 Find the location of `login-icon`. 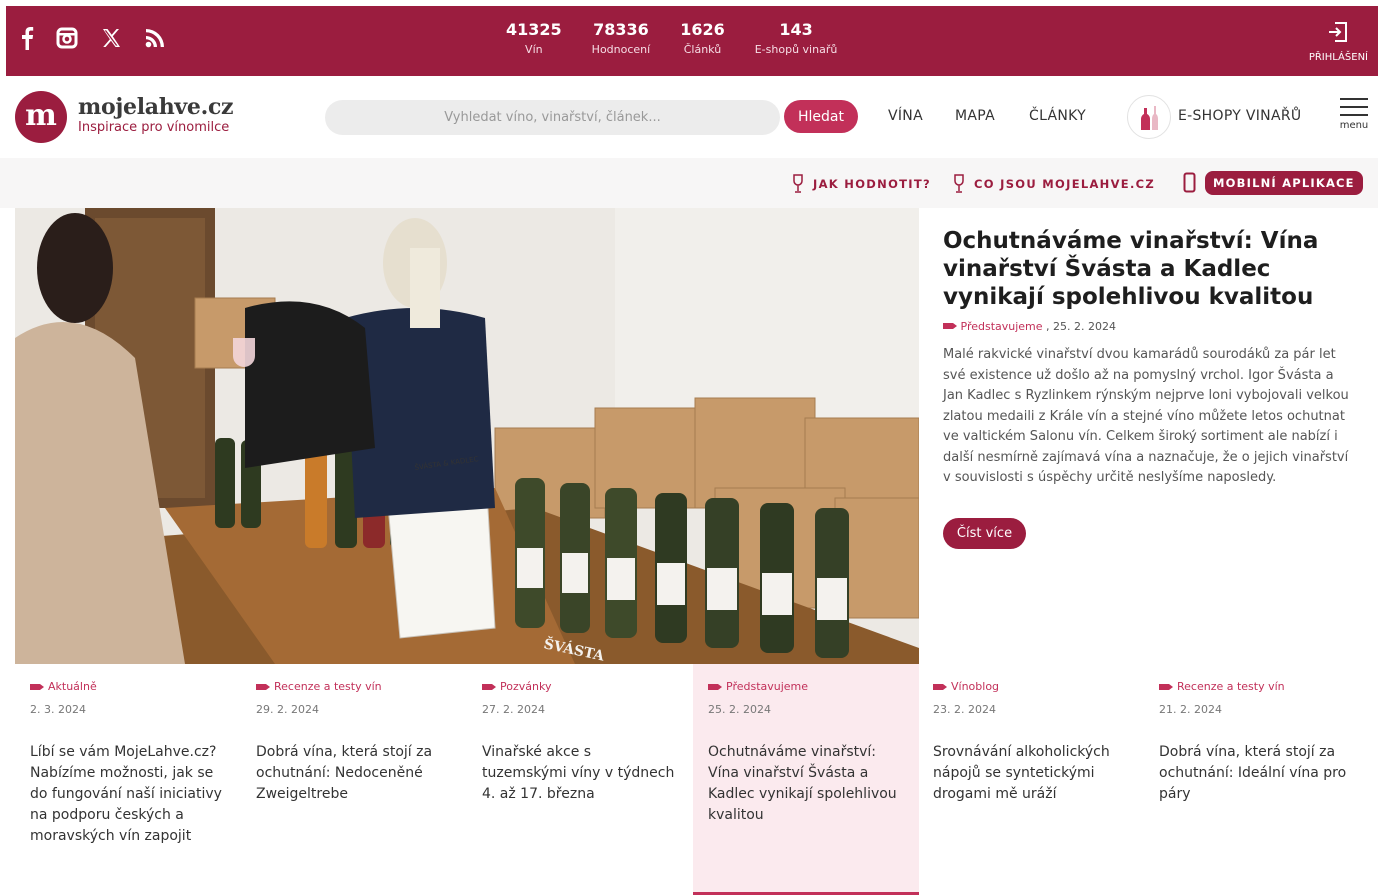

login-icon is located at coordinates (1338, 32).